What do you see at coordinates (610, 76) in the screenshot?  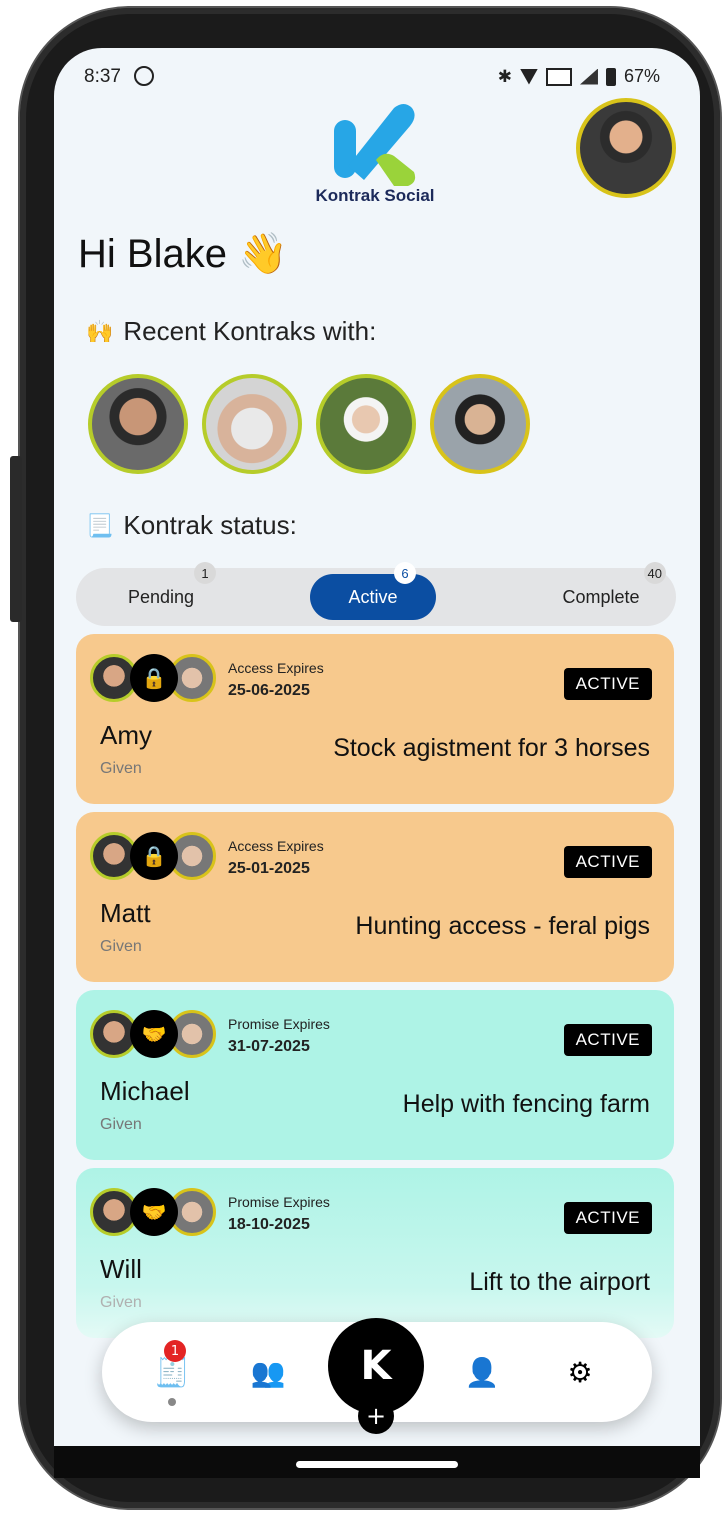 I see `battery-icon` at bounding box center [610, 76].